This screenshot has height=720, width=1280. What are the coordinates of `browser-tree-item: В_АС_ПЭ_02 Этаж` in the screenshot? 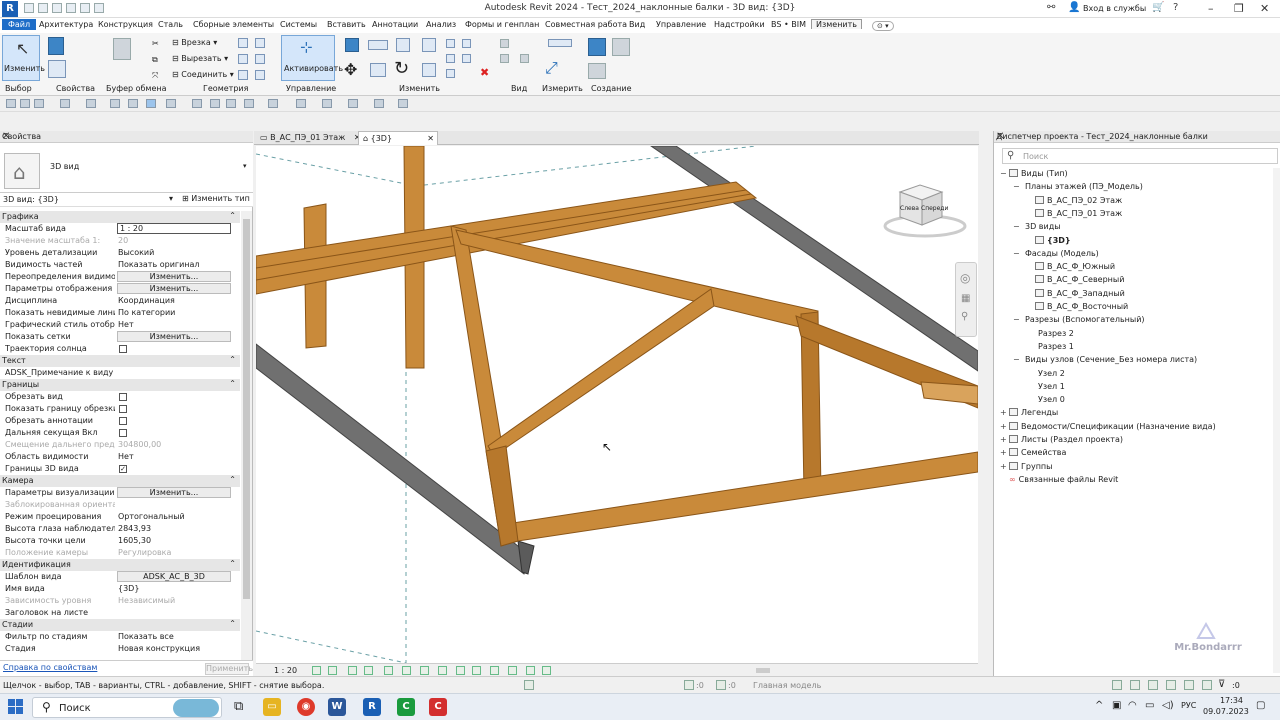 It's located at (1074, 201).